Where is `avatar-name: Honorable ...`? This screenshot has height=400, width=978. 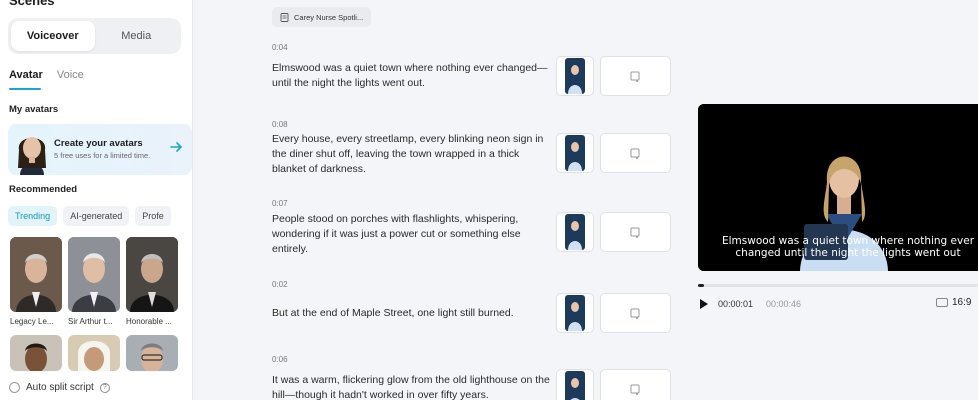 avatar-name: Honorable ... is located at coordinates (149, 321).